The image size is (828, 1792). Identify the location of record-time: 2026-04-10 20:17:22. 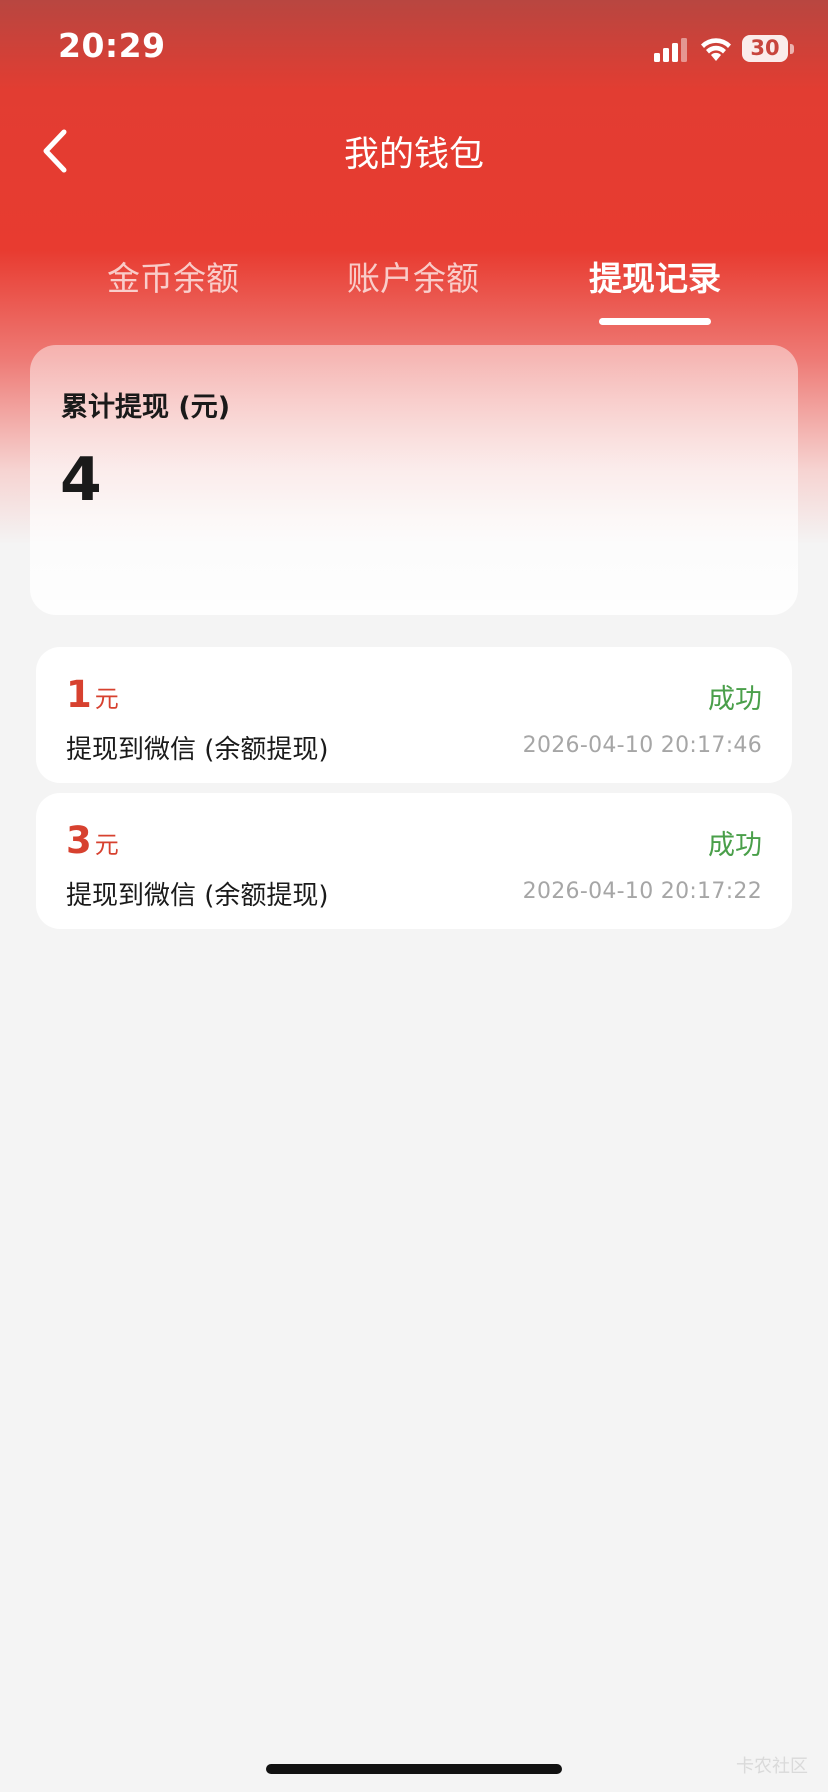
(642, 891).